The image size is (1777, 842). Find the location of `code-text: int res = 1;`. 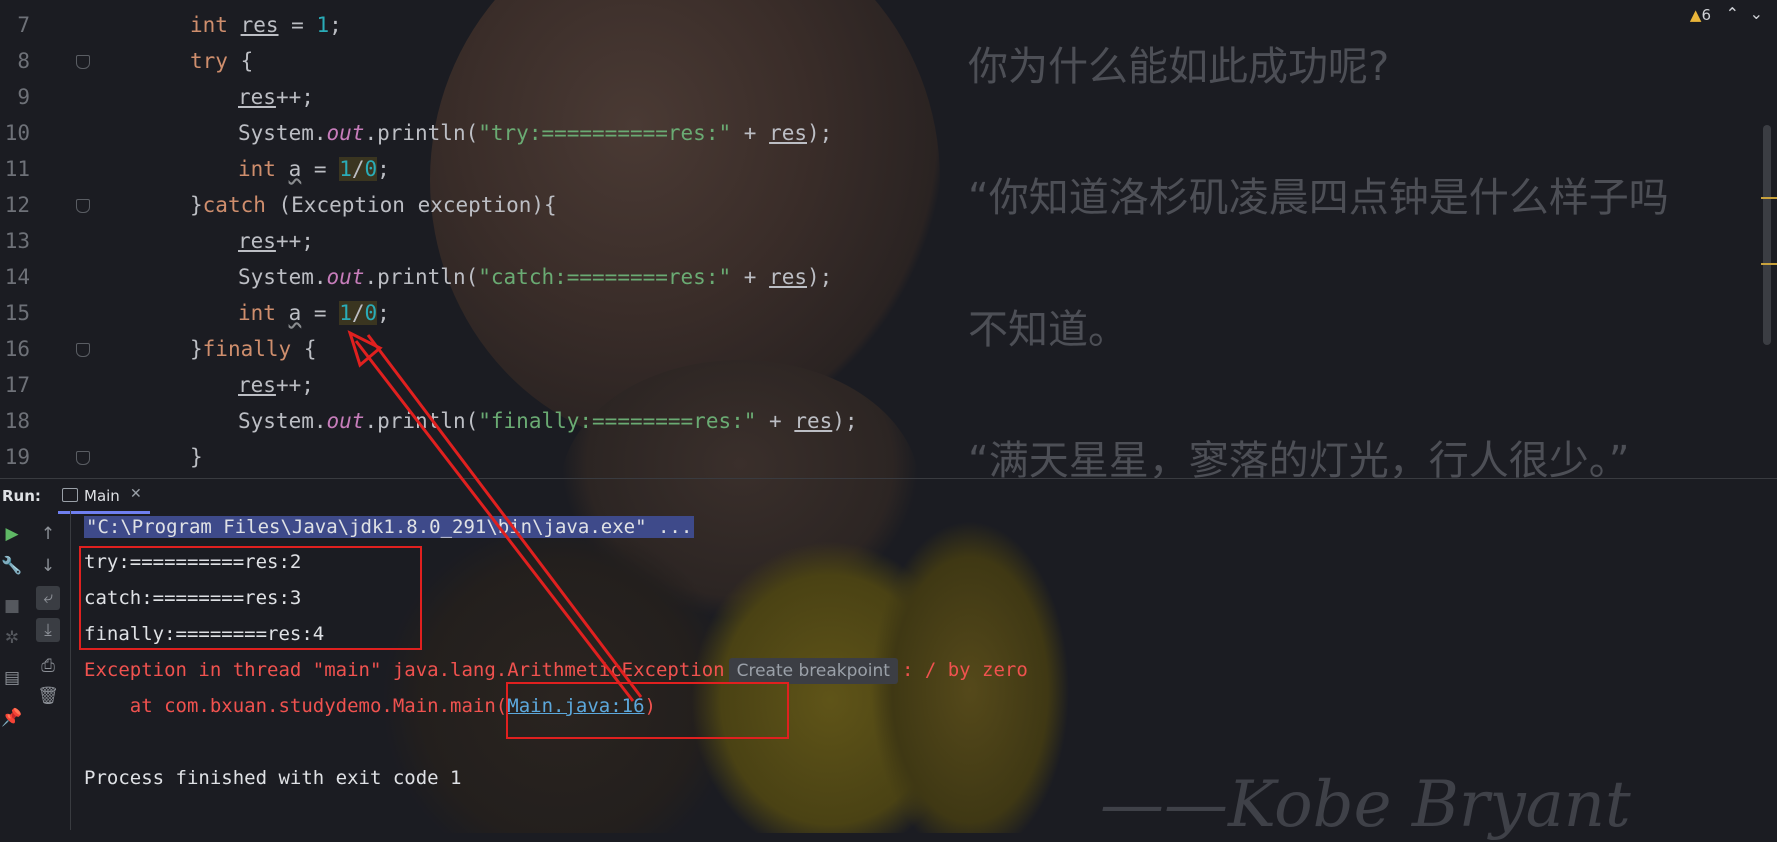

code-text: int res = 1; is located at coordinates (266, 25).